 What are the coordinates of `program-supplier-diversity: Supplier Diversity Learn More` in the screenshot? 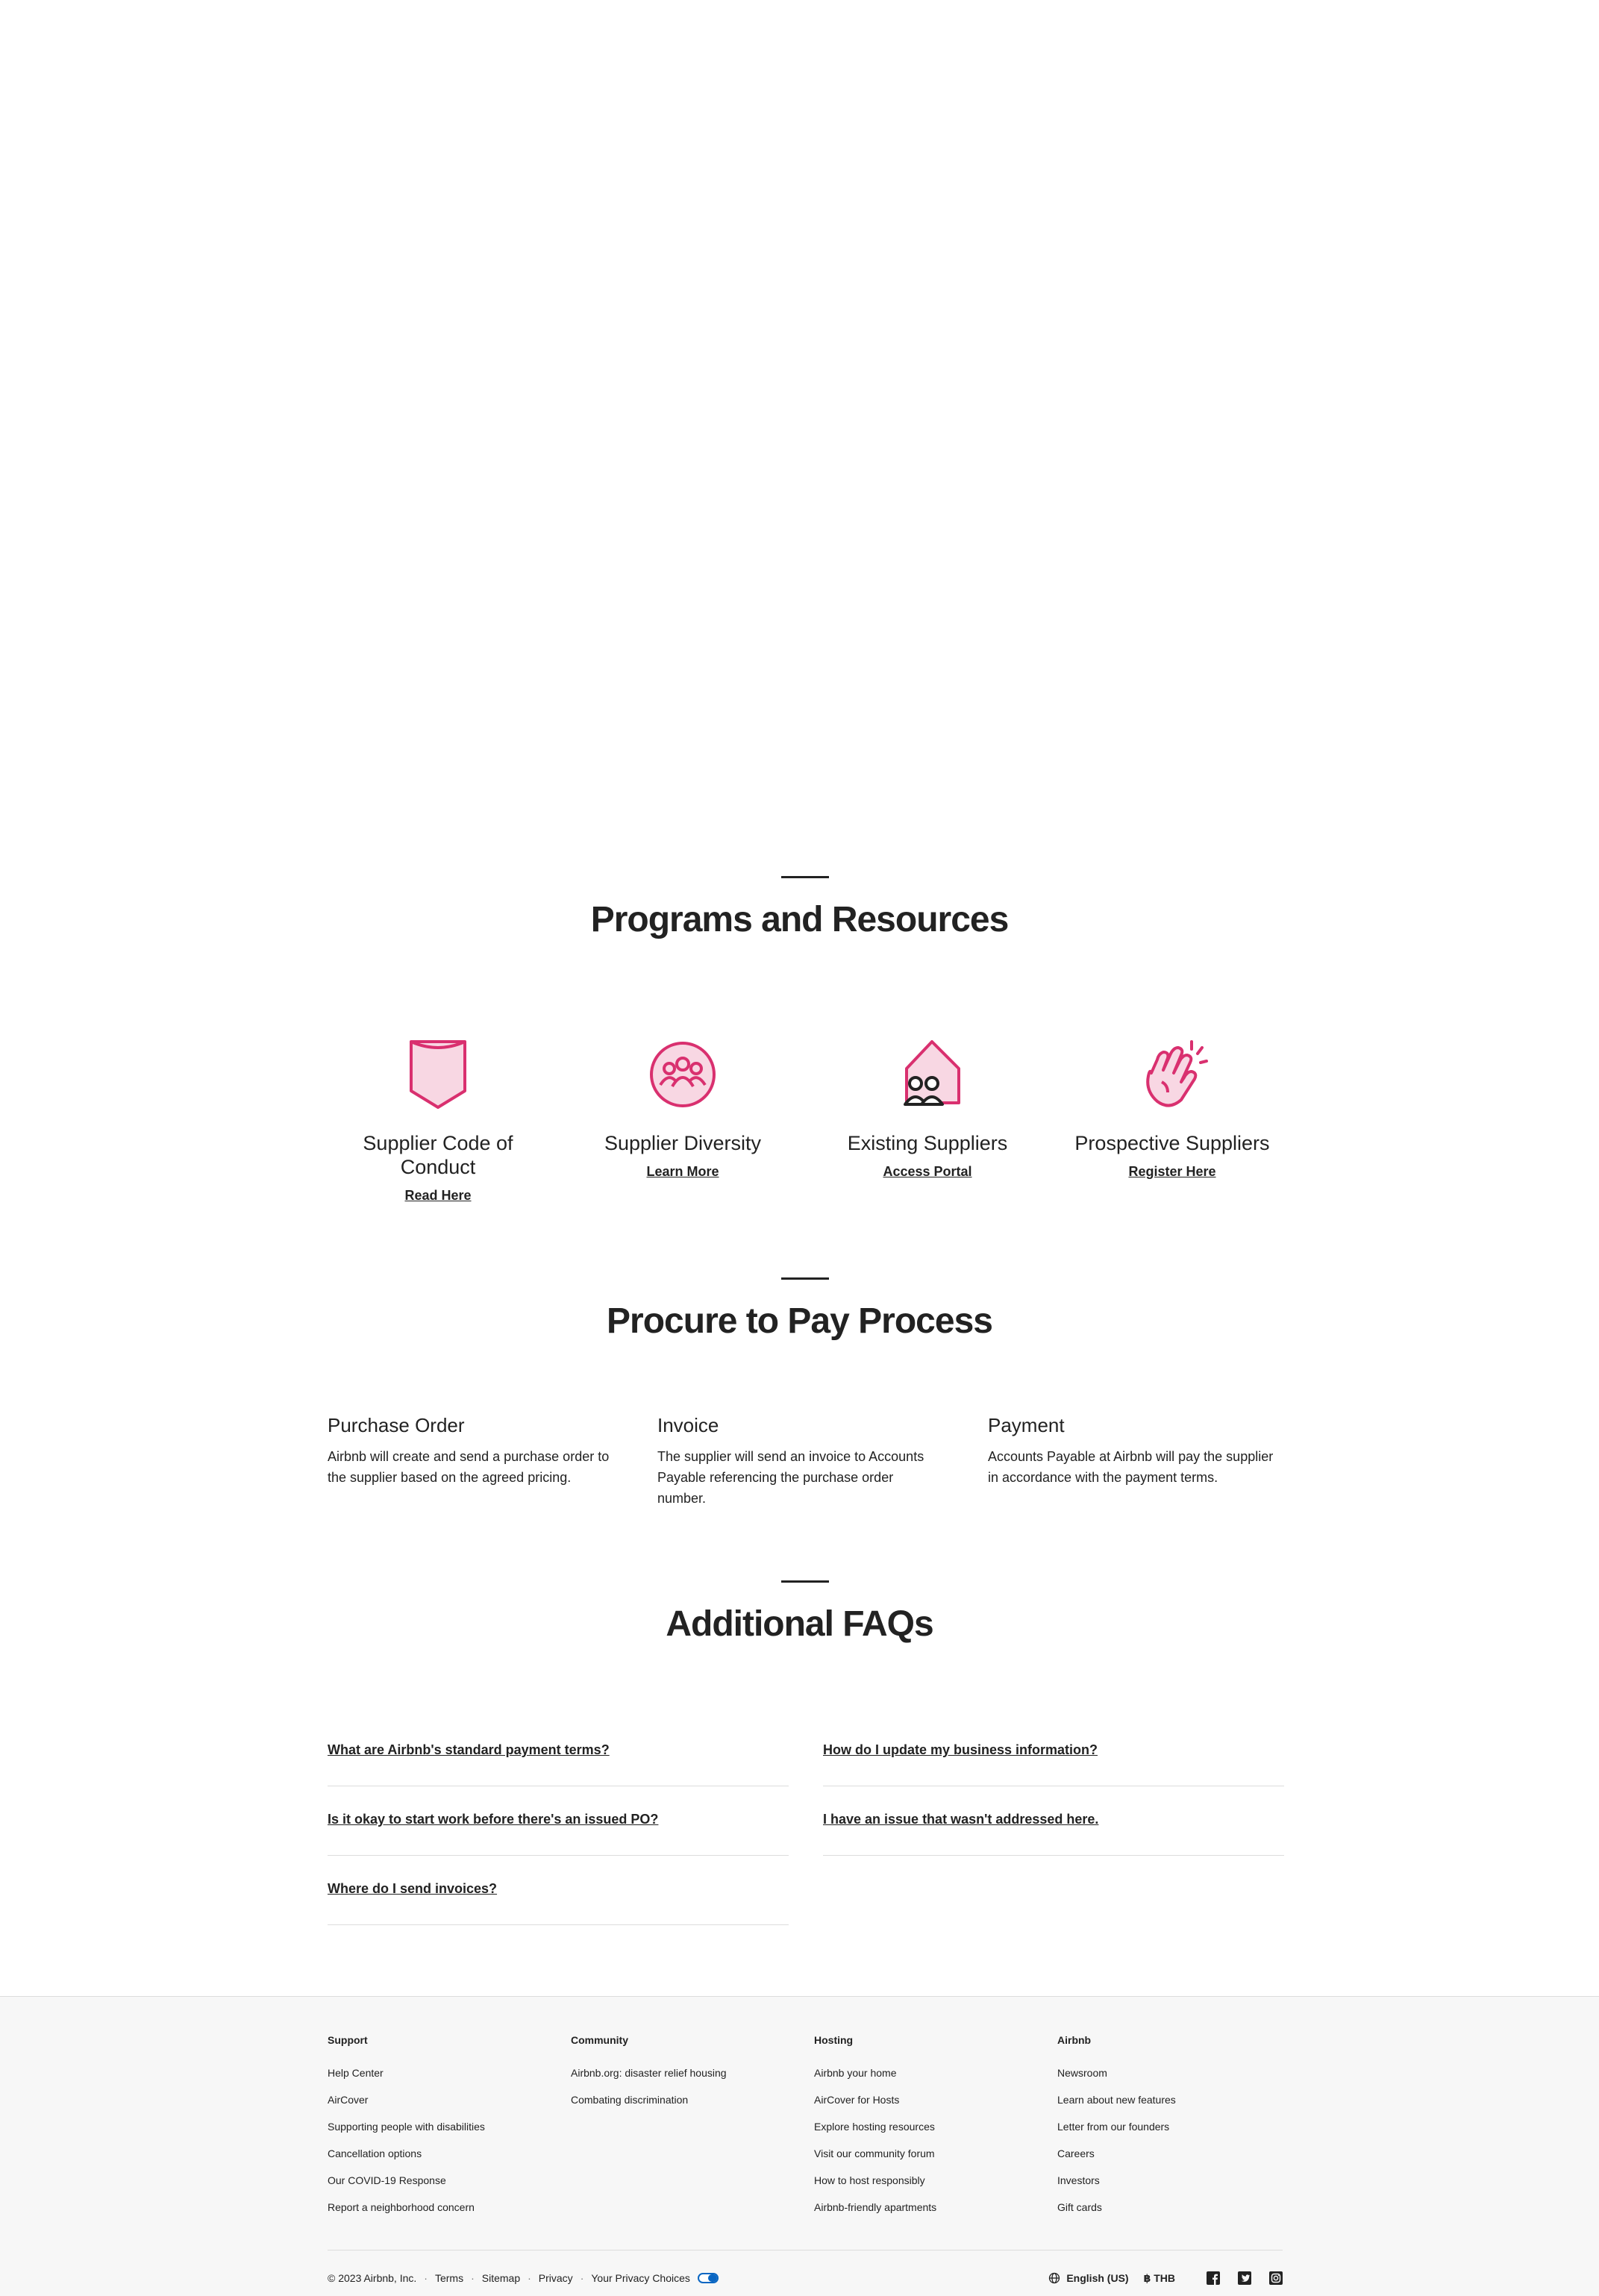 It's located at (682, 1108).